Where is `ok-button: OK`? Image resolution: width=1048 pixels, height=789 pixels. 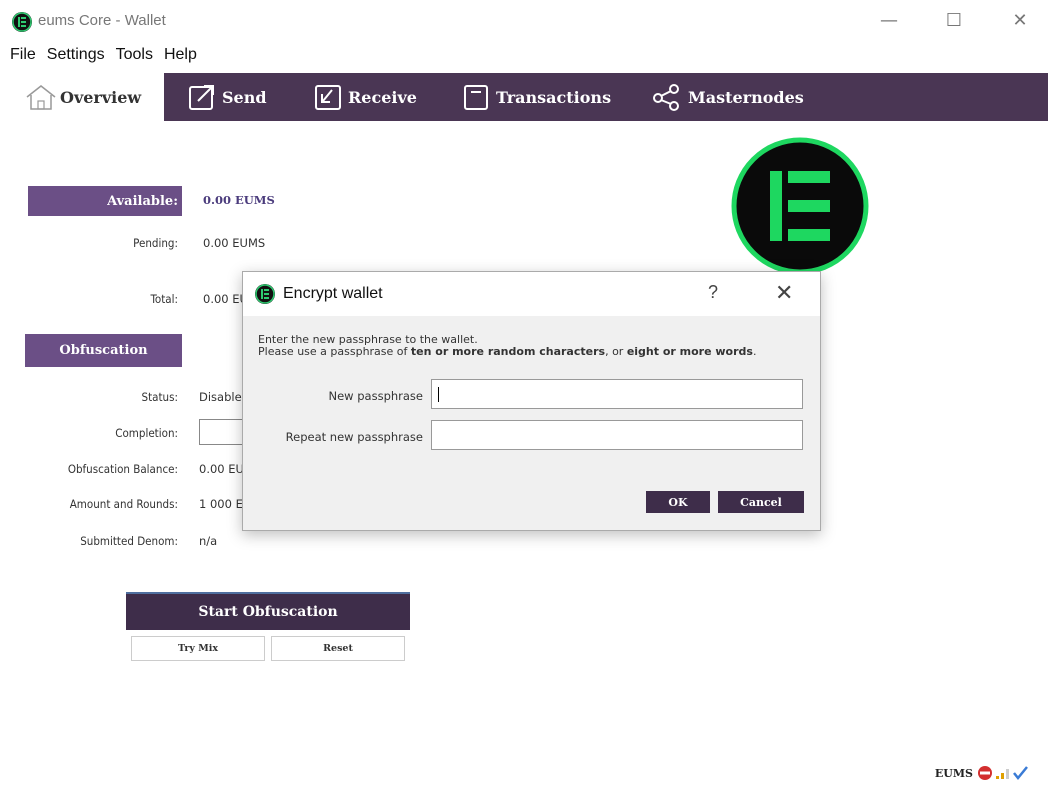
ok-button: OK is located at coordinates (678, 502).